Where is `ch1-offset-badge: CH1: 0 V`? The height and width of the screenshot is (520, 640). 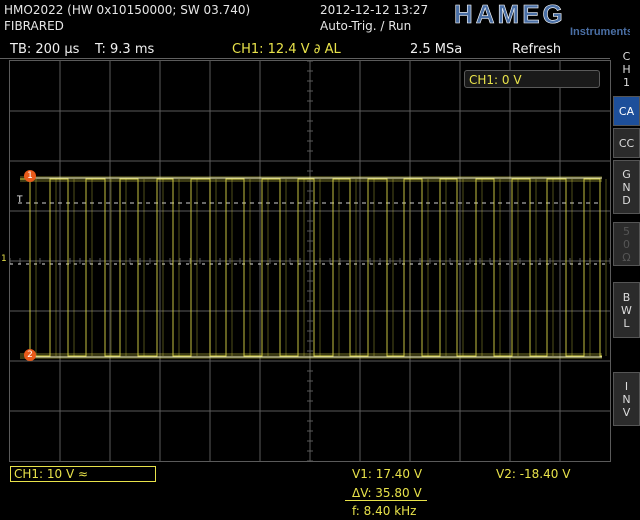
ch1-offset-badge: CH1: 0 V is located at coordinates (532, 79).